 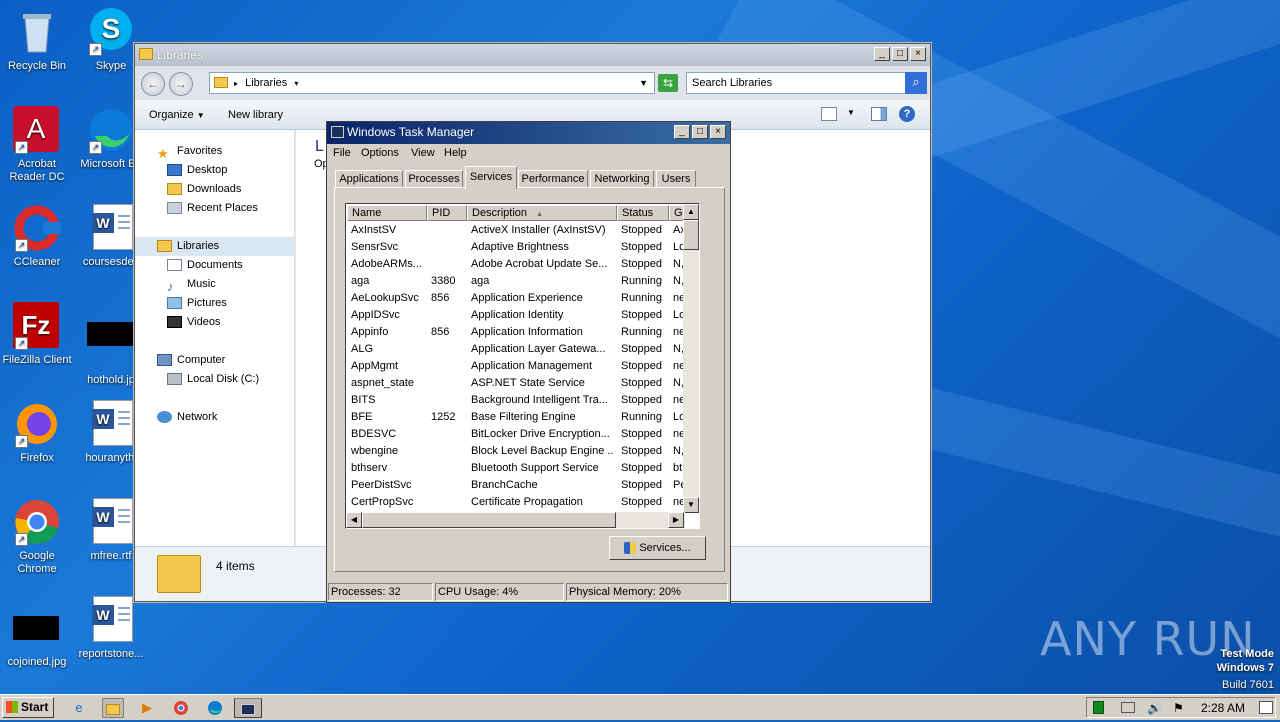 I want to click on column-description: Description ▲, so click(x=542, y=213).